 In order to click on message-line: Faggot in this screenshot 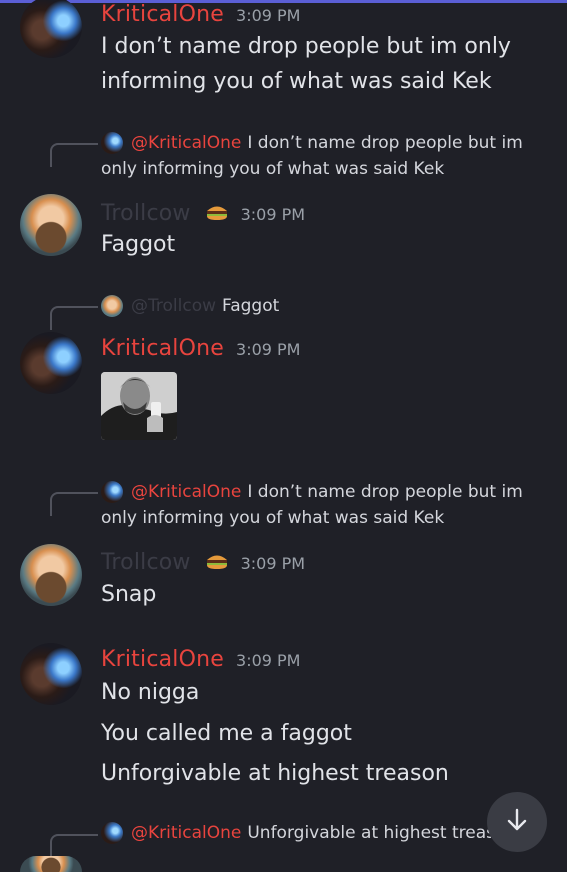, I will do `click(138, 244)`.